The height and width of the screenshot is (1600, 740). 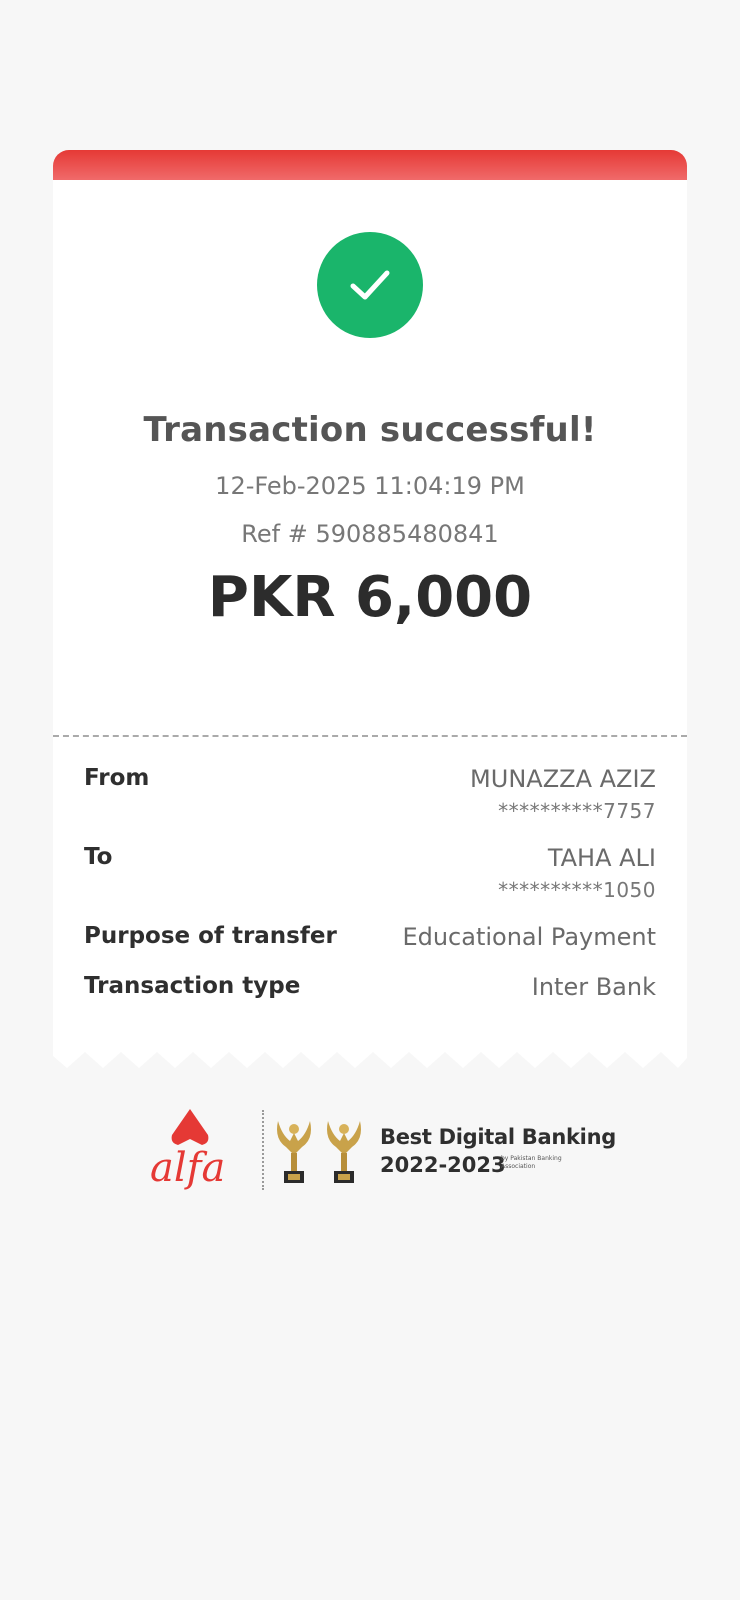 What do you see at coordinates (563, 779) in the screenshot?
I see `from-name: MUNAZZA AZIZ` at bounding box center [563, 779].